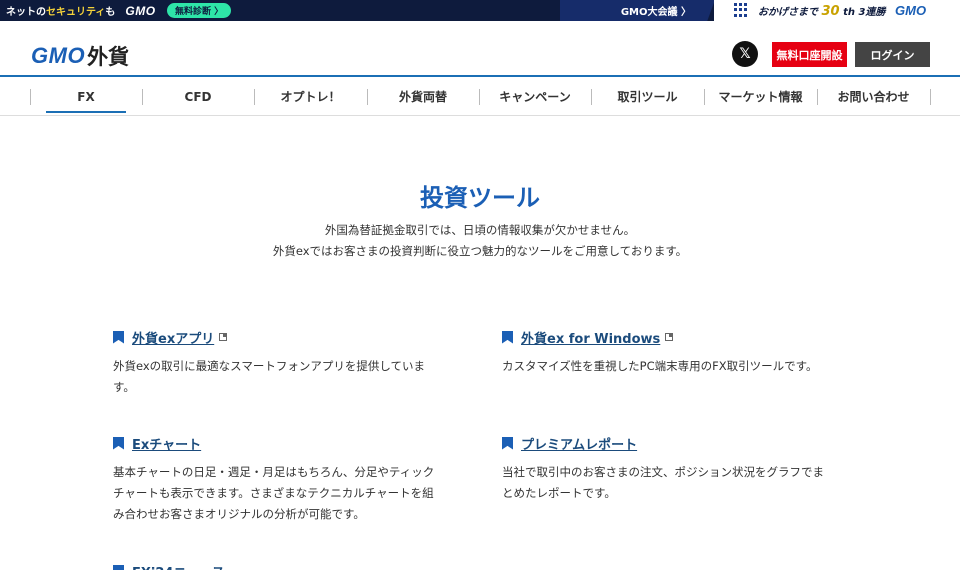 This screenshot has height=570, width=960. I want to click on tool-card-app: 外貨exアプリ 外貨exの取引に最適なスマートフォンアプリを提供していま す。, so click(288, 363).